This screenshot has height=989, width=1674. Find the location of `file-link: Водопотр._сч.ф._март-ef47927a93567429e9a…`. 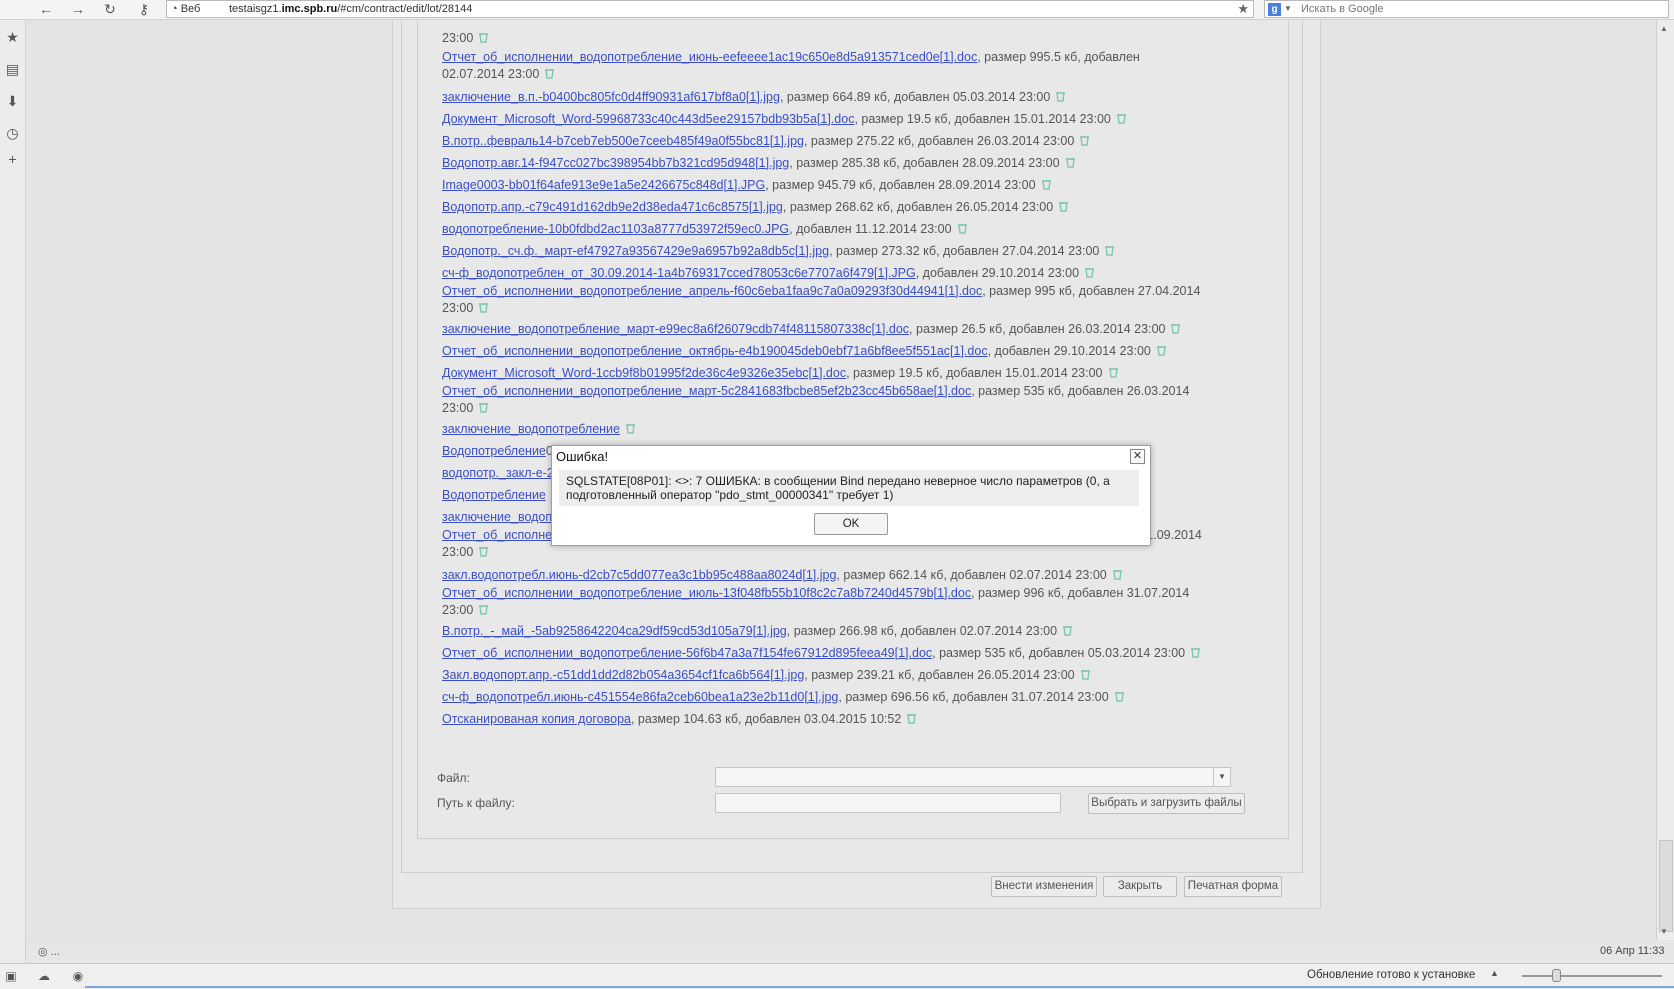

file-link: Водопотр._сч.ф._март-ef47927a93567429e9a… is located at coordinates (635, 251).